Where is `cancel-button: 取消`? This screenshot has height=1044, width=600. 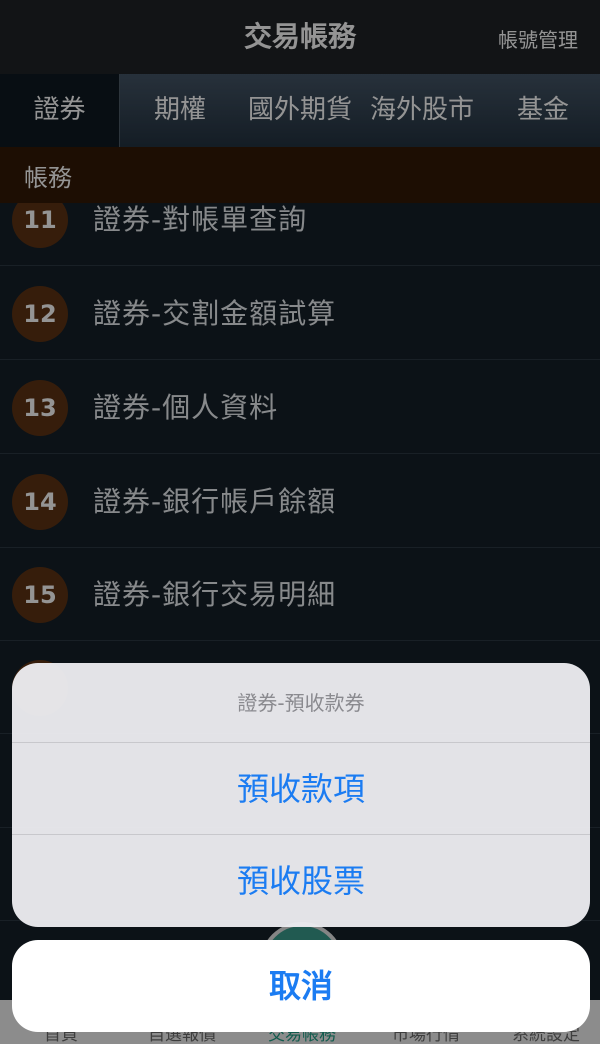
cancel-button: 取消 is located at coordinates (301, 986).